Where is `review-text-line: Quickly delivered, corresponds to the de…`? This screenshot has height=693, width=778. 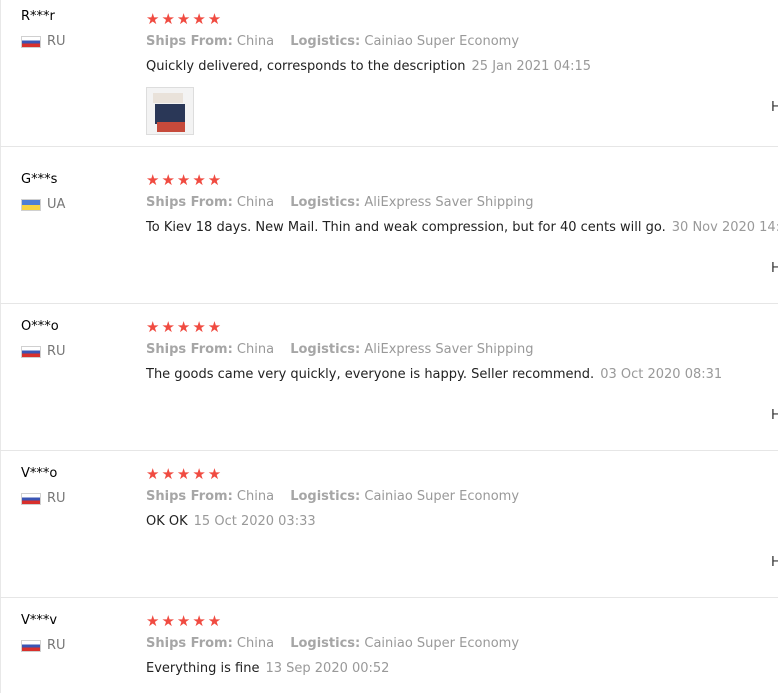
review-text-line: Quickly delivered, corresponds to the de… is located at coordinates (368, 66).